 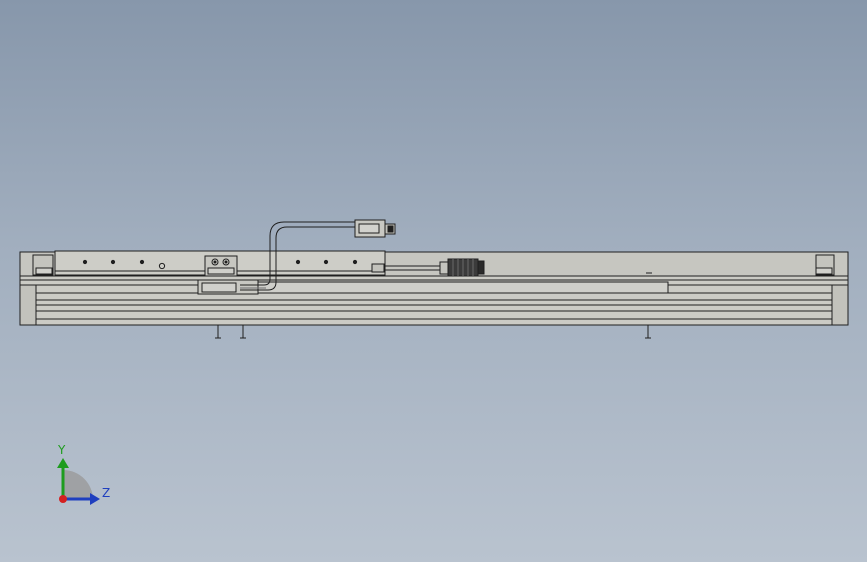 I want to click on sensor-connector, so click(x=375, y=228).